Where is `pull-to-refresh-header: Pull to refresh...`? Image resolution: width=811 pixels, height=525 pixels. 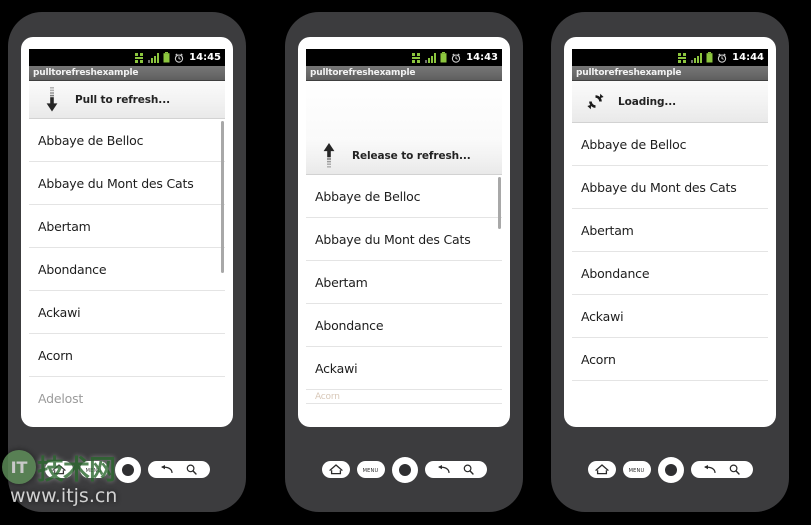 pull-to-refresh-header: Pull to refresh... is located at coordinates (127, 100).